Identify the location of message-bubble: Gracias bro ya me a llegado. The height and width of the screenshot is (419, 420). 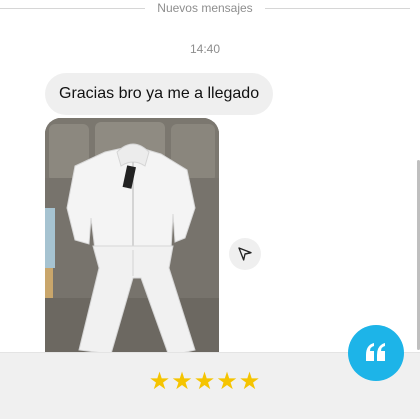
(159, 94).